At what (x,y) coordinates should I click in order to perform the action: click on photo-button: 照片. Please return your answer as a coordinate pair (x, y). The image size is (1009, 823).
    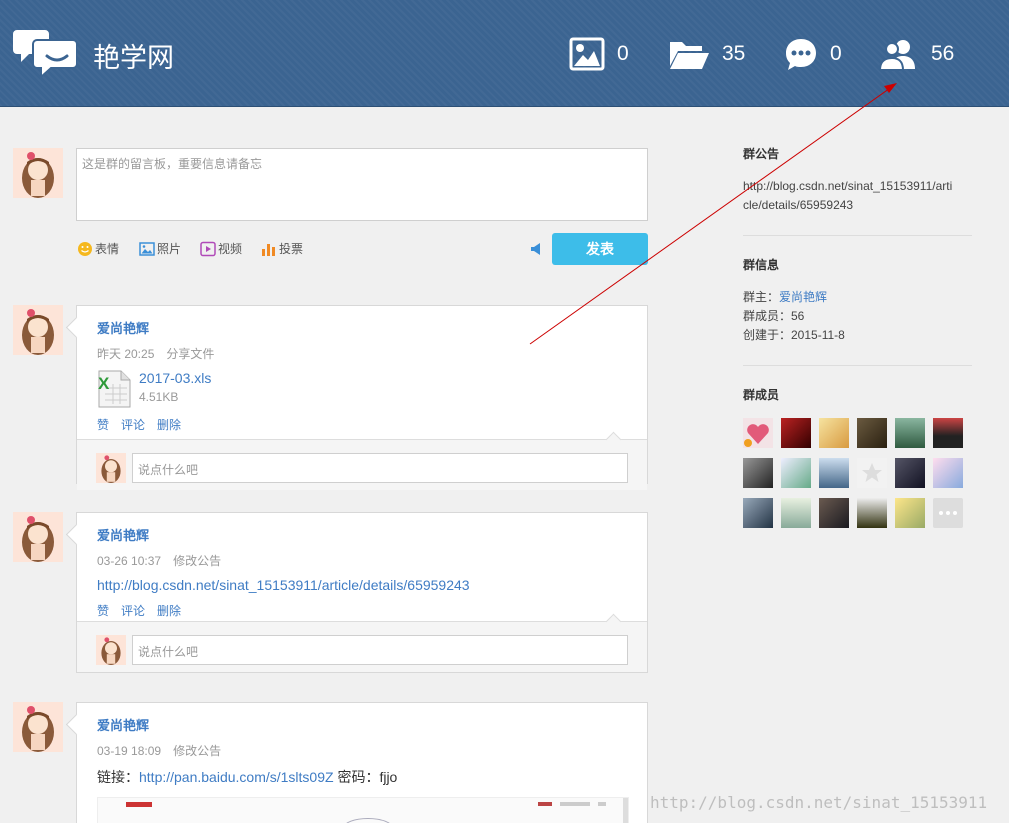
    Looking at the image, I should click on (160, 248).